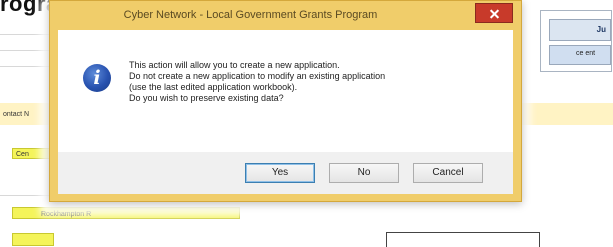  What do you see at coordinates (580, 30) in the screenshot?
I see `sheet-right-header: Ju` at bounding box center [580, 30].